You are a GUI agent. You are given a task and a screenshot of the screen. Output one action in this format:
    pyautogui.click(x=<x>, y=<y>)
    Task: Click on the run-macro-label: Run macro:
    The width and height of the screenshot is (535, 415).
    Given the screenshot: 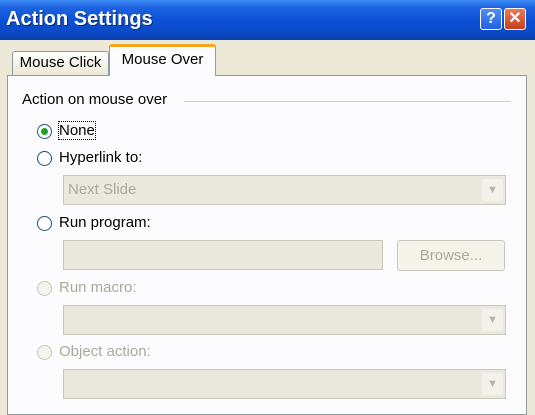 What is the action you would take?
    pyautogui.click(x=98, y=287)
    